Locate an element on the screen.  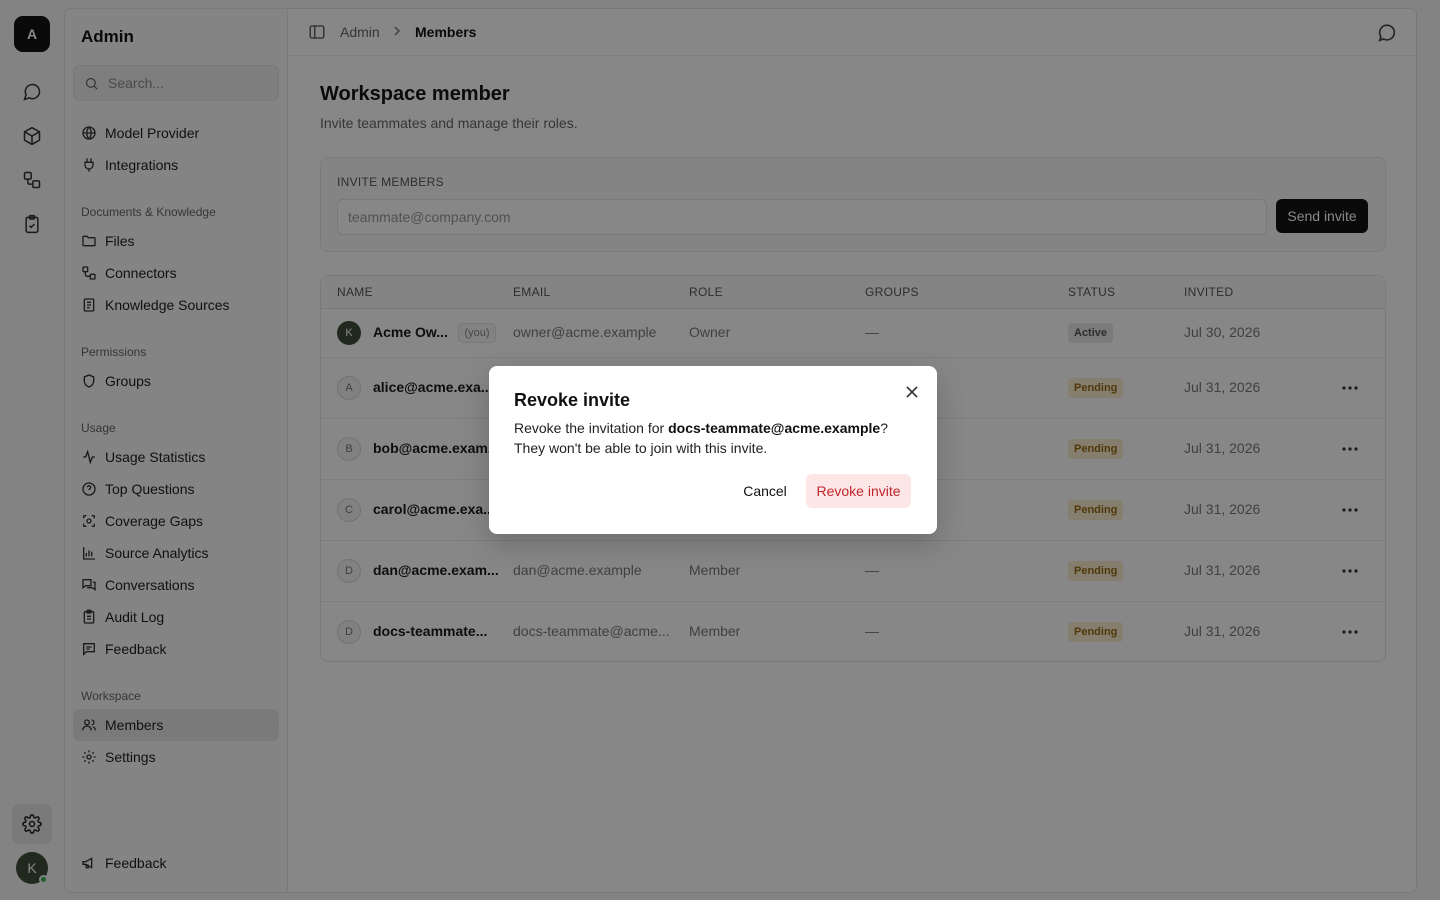
cancel-button: Cancel is located at coordinates (765, 491).